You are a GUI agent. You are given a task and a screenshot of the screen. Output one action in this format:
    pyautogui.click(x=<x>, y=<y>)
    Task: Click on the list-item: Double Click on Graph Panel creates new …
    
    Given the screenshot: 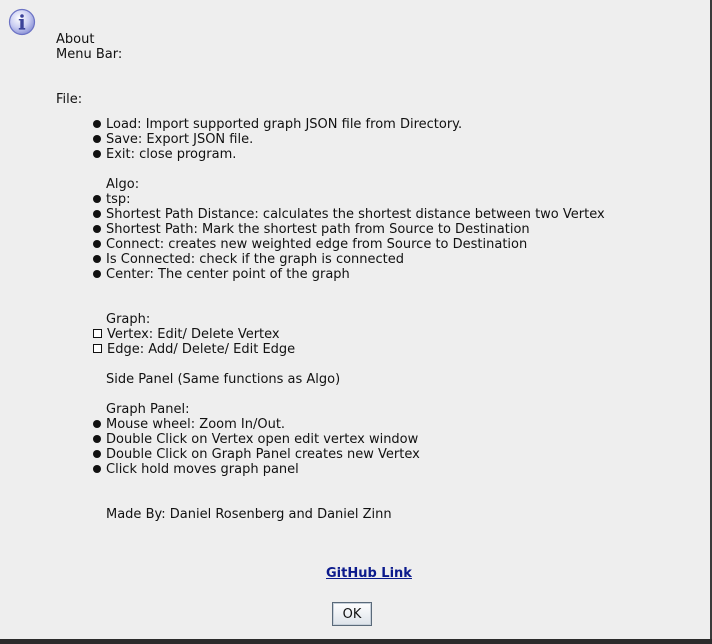 What is the action you would take?
    pyautogui.click(x=256, y=454)
    